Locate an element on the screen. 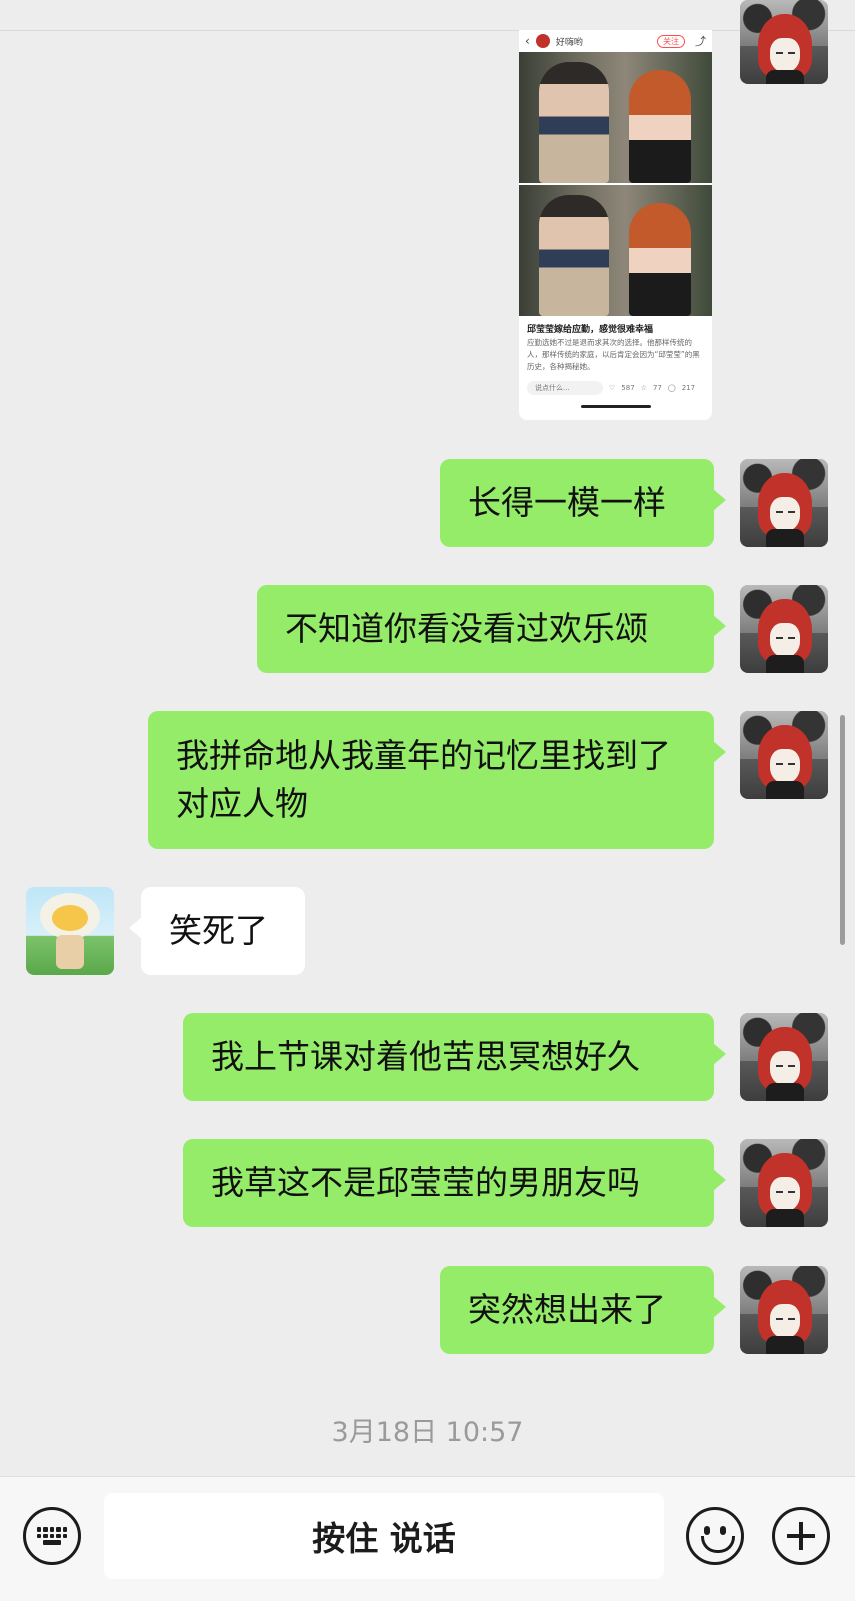 The image size is (855, 1601). message-bubble-received: 笑死了 is located at coordinates (217, 931).